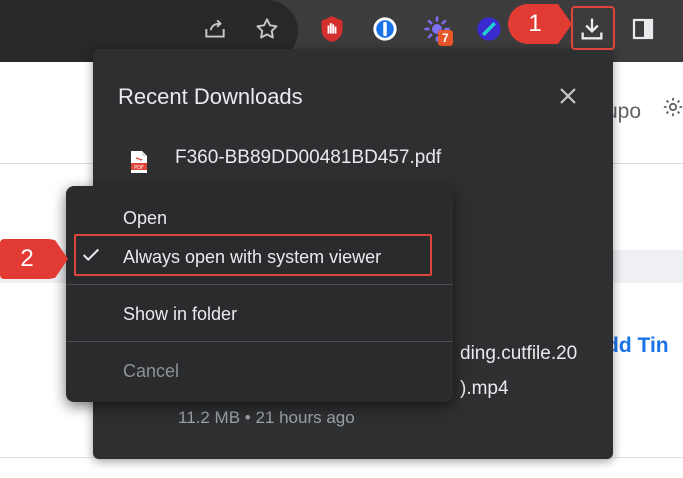 Image resolution: width=683 pixels, height=478 pixels. Describe the element at coordinates (180, 314) in the screenshot. I see `menu-item-show-in-folder: Show in folder` at that location.